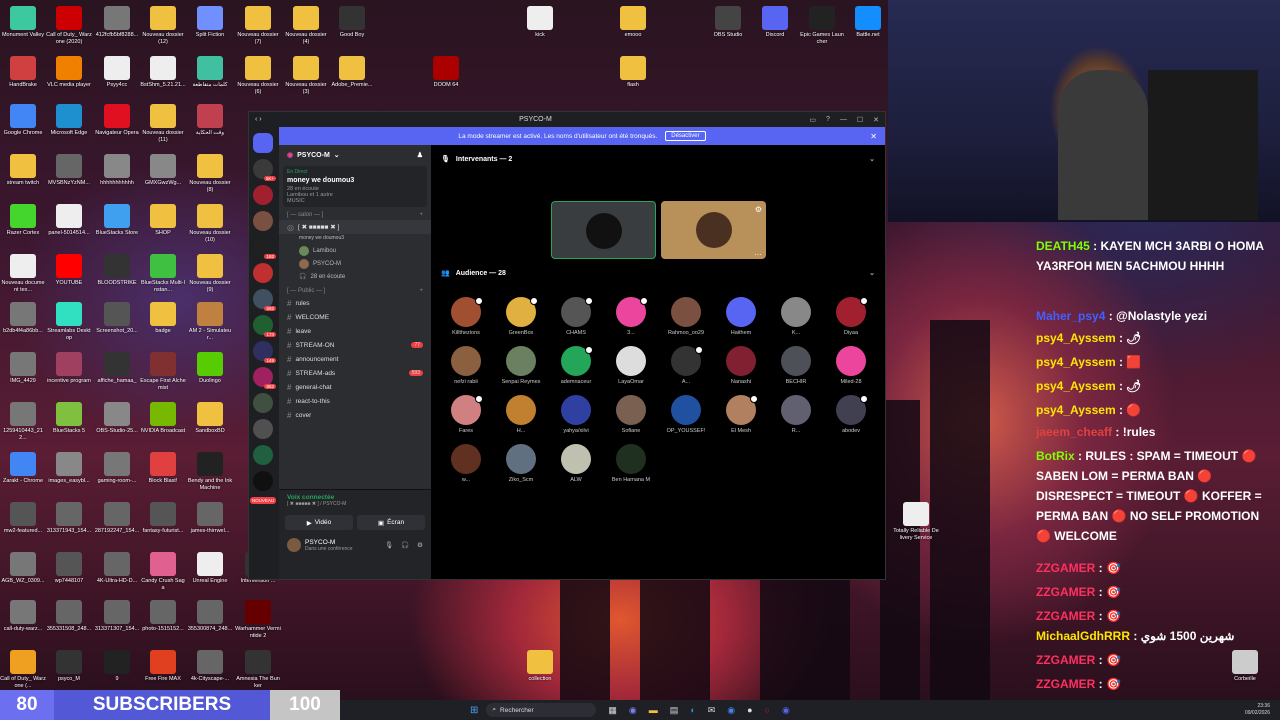 This screenshot has width=1280, height=720. What do you see at coordinates (355, 401) in the screenshot?
I see `text-channel: # react-to-this` at bounding box center [355, 401].